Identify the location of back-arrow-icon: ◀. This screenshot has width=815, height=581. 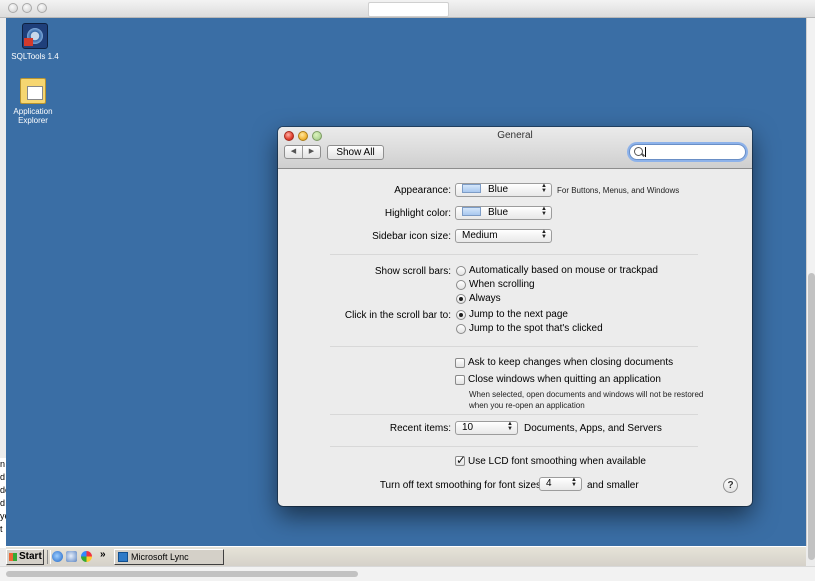
(293, 152).